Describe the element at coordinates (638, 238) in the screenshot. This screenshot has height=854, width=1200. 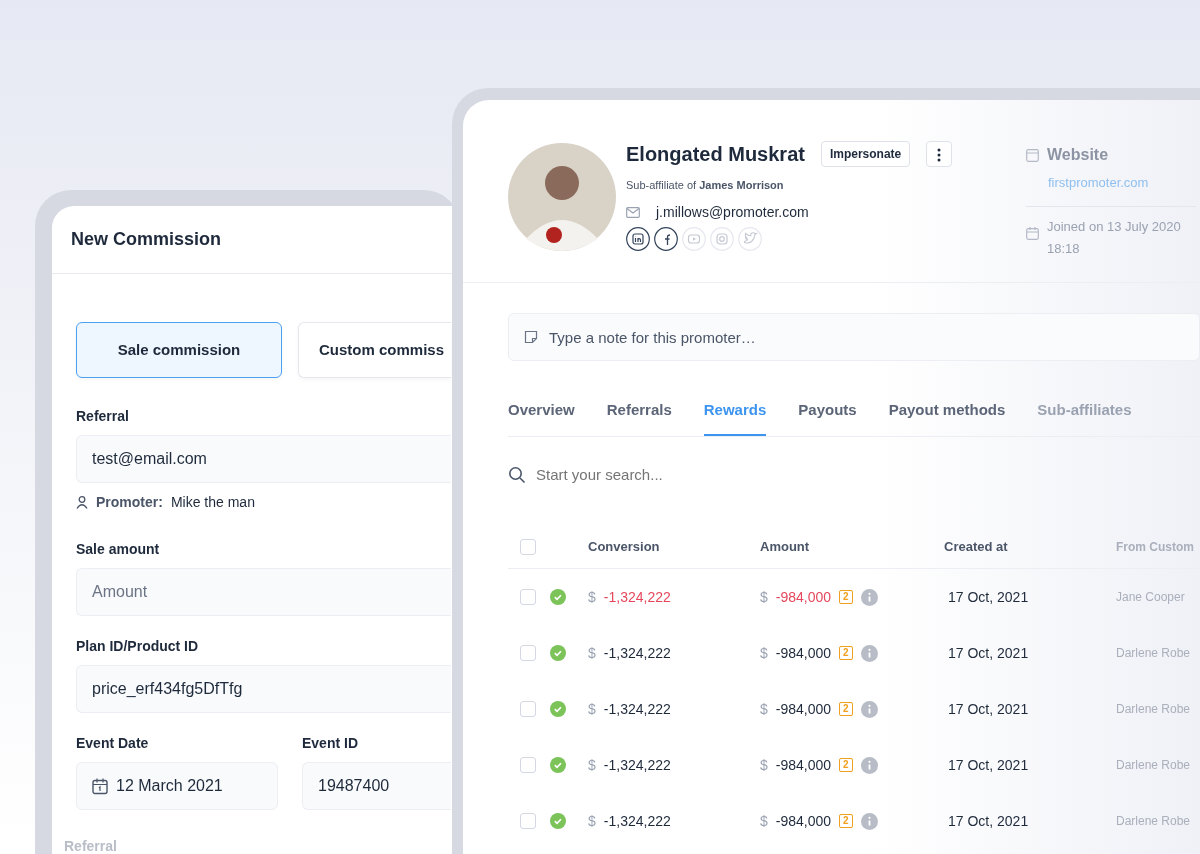
I see `linkedin-icon` at that location.